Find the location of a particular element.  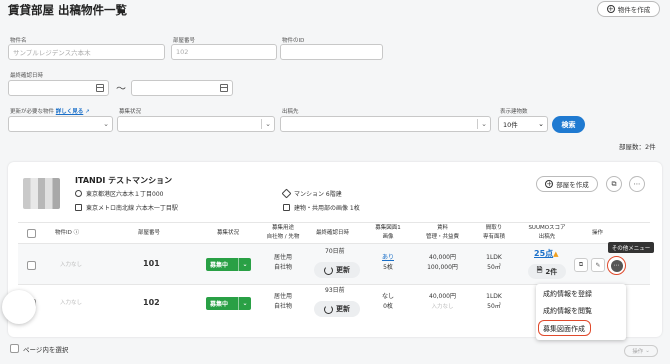

property-more-button: ⋯ is located at coordinates (637, 184).